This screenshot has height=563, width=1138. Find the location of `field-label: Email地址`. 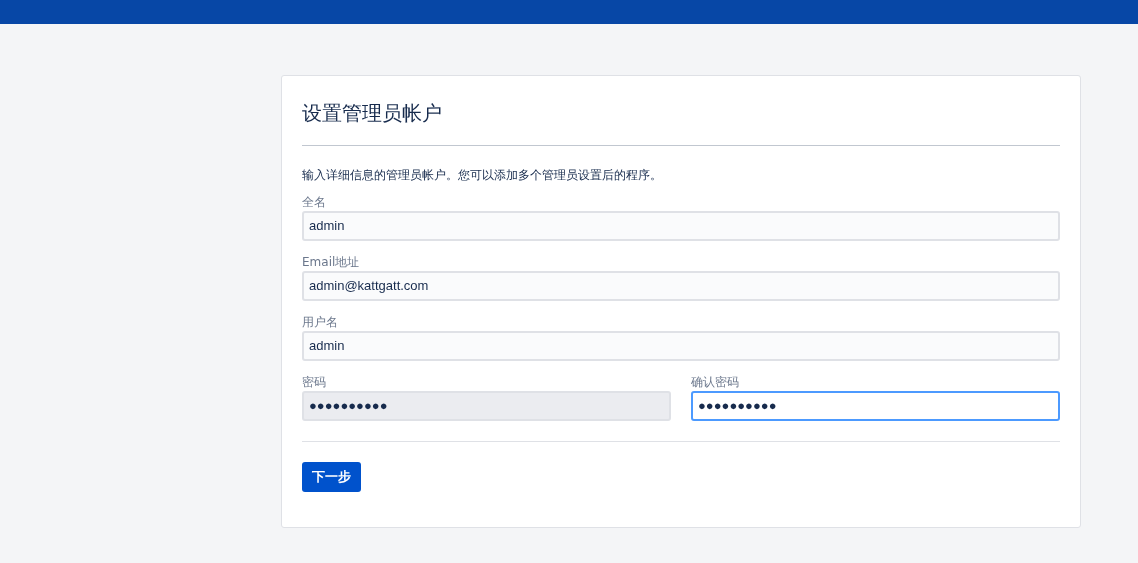

field-label: Email地址 is located at coordinates (331, 262).